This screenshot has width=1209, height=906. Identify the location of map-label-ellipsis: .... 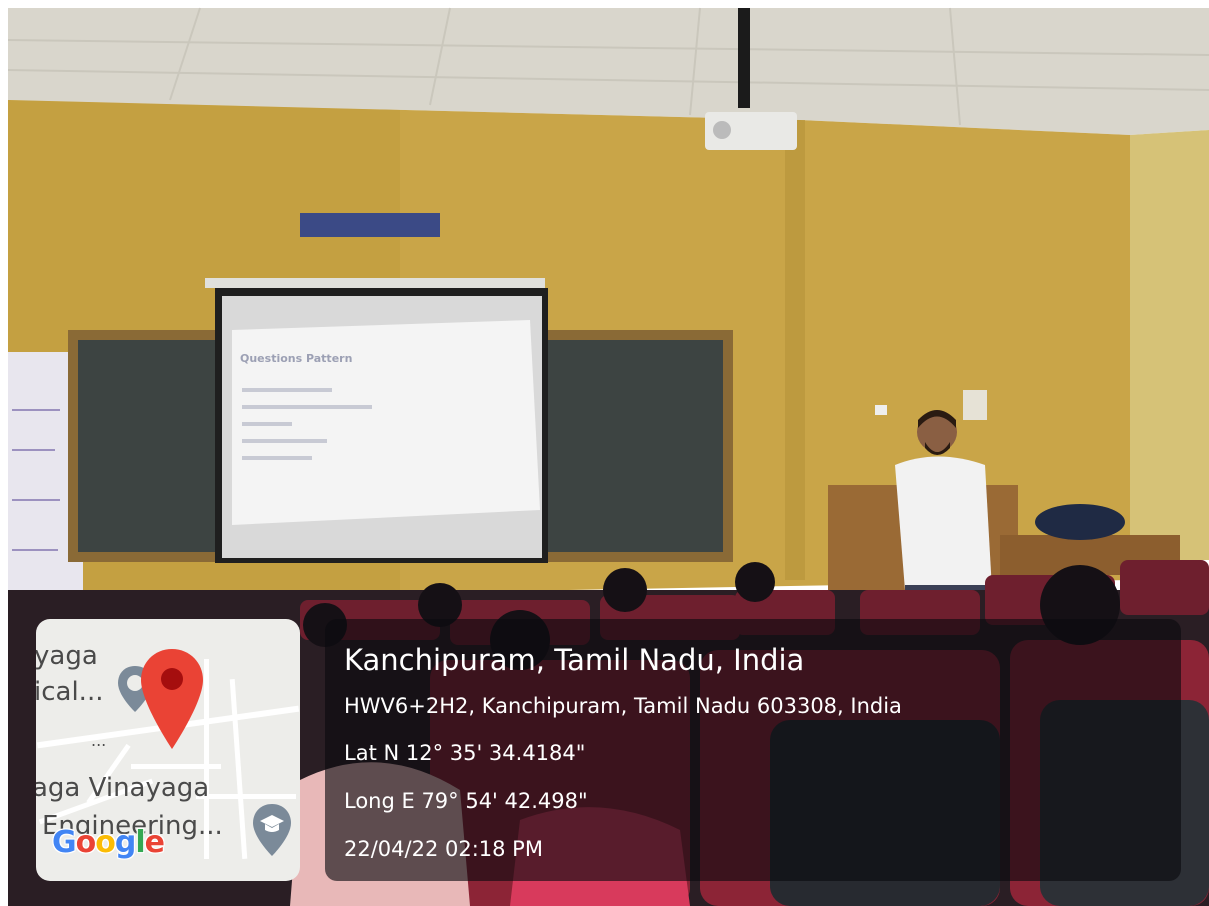
(99, 740).